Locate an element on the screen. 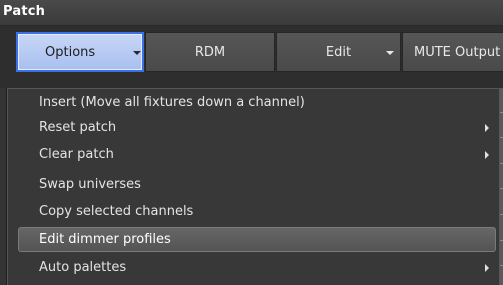  menu-item-auto-palettes: Auto palettes is located at coordinates (257, 267).